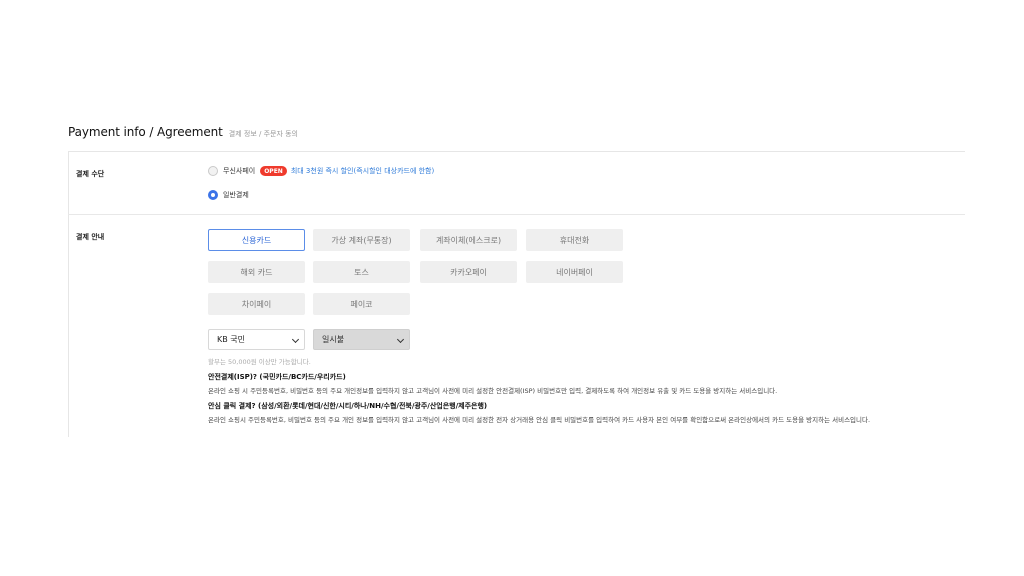 The height and width of the screenshot is (576, 1024). What do you see at coordinates (256, 304) in the screenshot?
I see `method-chaipay-button: 차이페이` at bounding box center [256, 304].